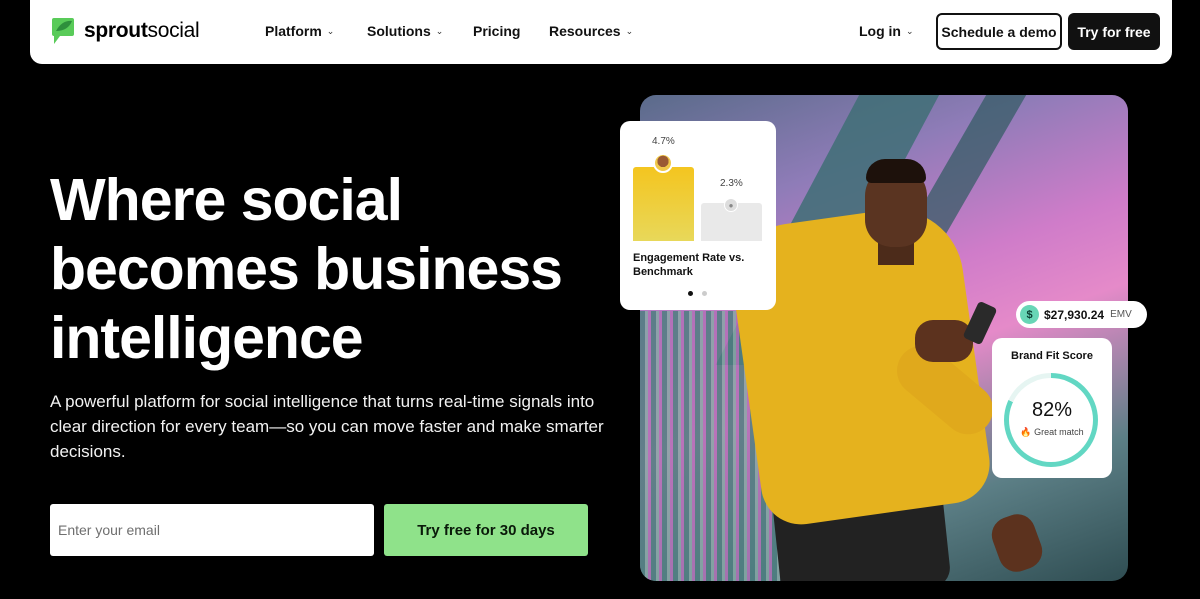  Describe the element at coordinates (896, 171) in the screenshot. I see `person-hair` at that location.